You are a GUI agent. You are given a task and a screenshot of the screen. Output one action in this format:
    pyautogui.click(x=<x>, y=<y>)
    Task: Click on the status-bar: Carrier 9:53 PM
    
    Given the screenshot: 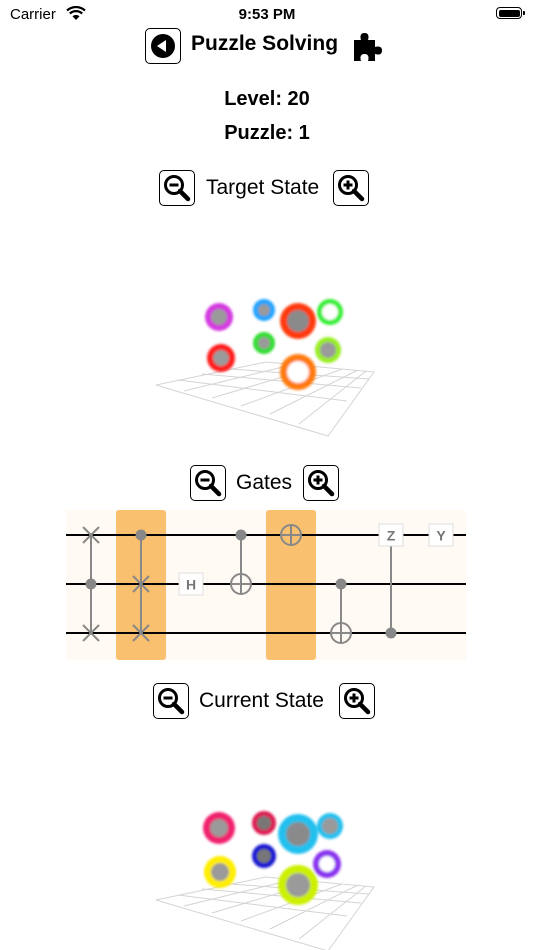 What is the action you would take?
    pyautogui.click(x=267, y=14)
    